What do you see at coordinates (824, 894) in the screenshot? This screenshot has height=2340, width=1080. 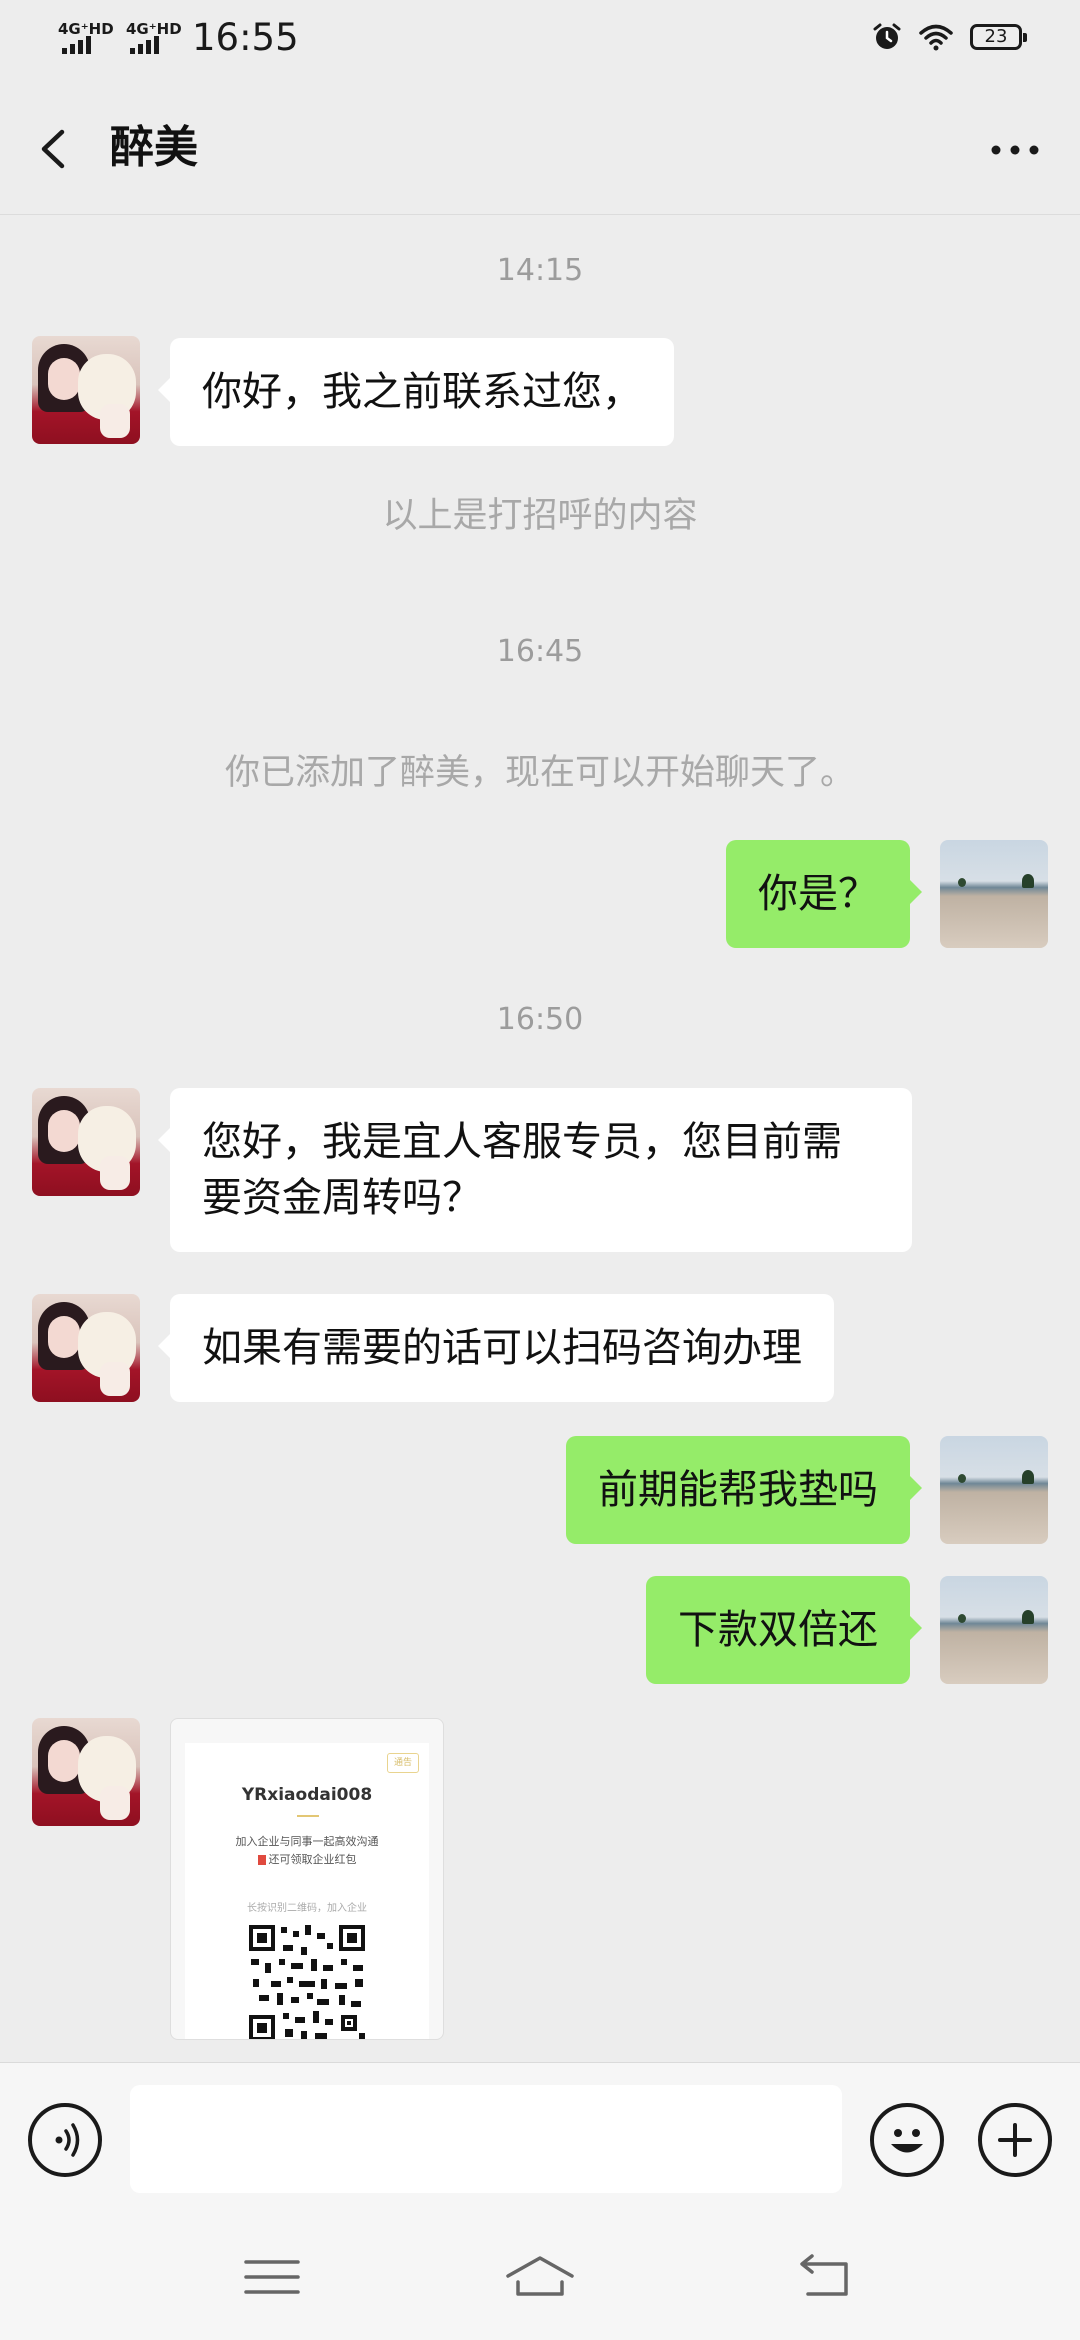 I see `outgoing-message: 你是？` at bounding box center [824, 894].